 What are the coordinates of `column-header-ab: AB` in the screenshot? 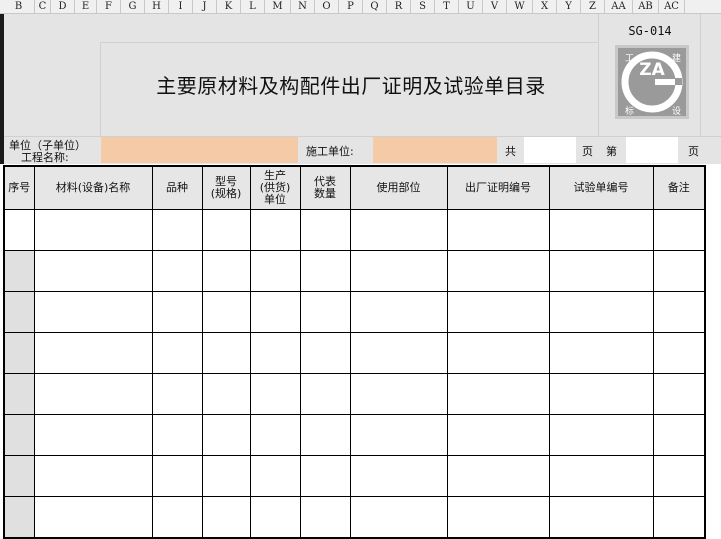 It's located at (646, 6).